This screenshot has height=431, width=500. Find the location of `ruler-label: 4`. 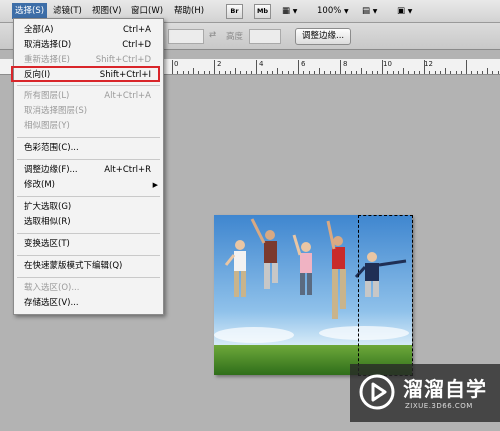

ruler-label: 4 is located at coordinates (261, 64).